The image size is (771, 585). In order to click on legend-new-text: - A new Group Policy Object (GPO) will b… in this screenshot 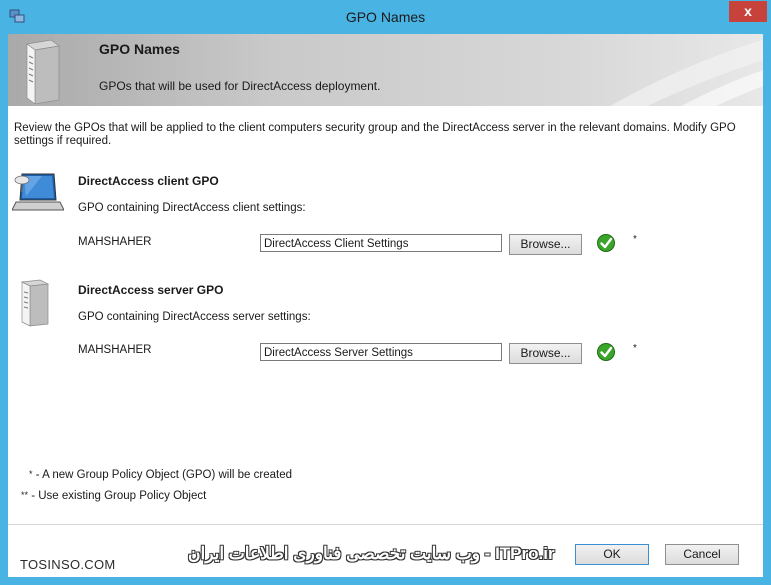, I will do `click(162, 475)`.